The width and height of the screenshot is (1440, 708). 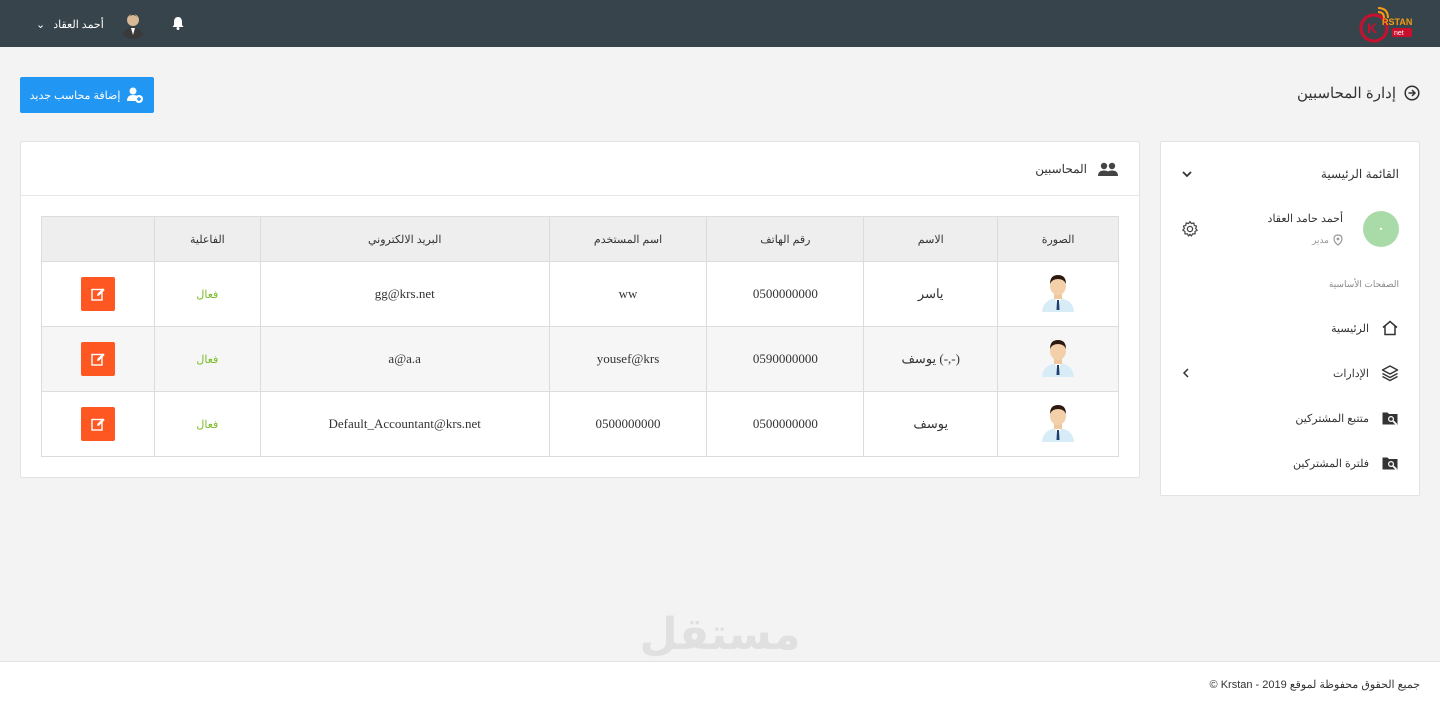 What do you see at coordinates (931, 294) in the screenshot?
I see `row-name-cell: ياسر` at bounding box center [931, 294].